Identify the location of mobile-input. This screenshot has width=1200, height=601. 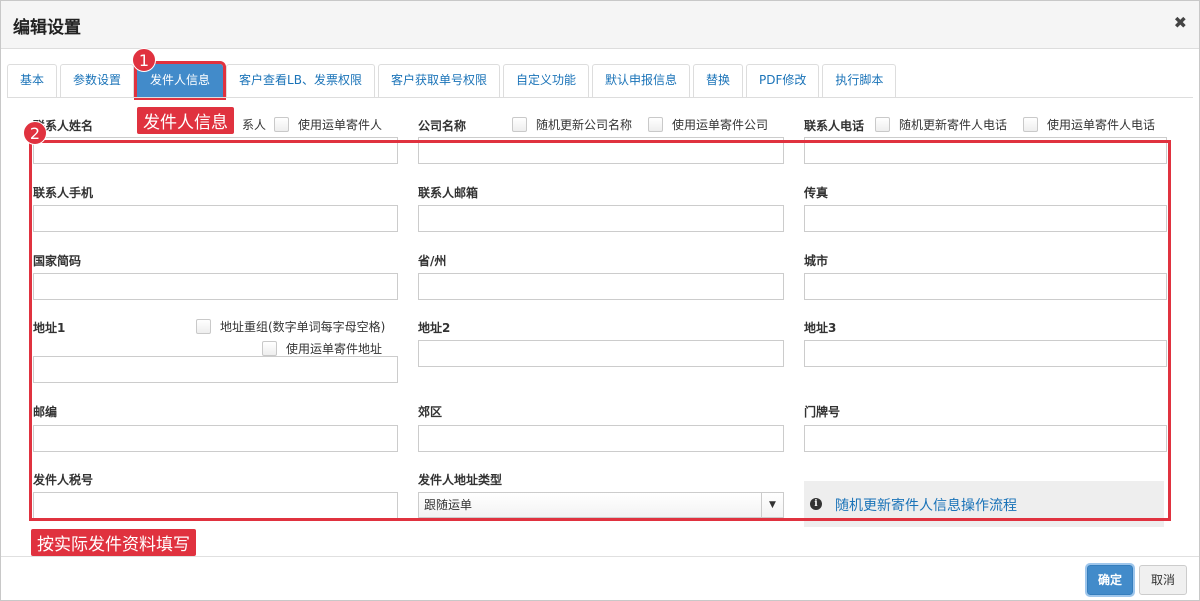
(215, 218).